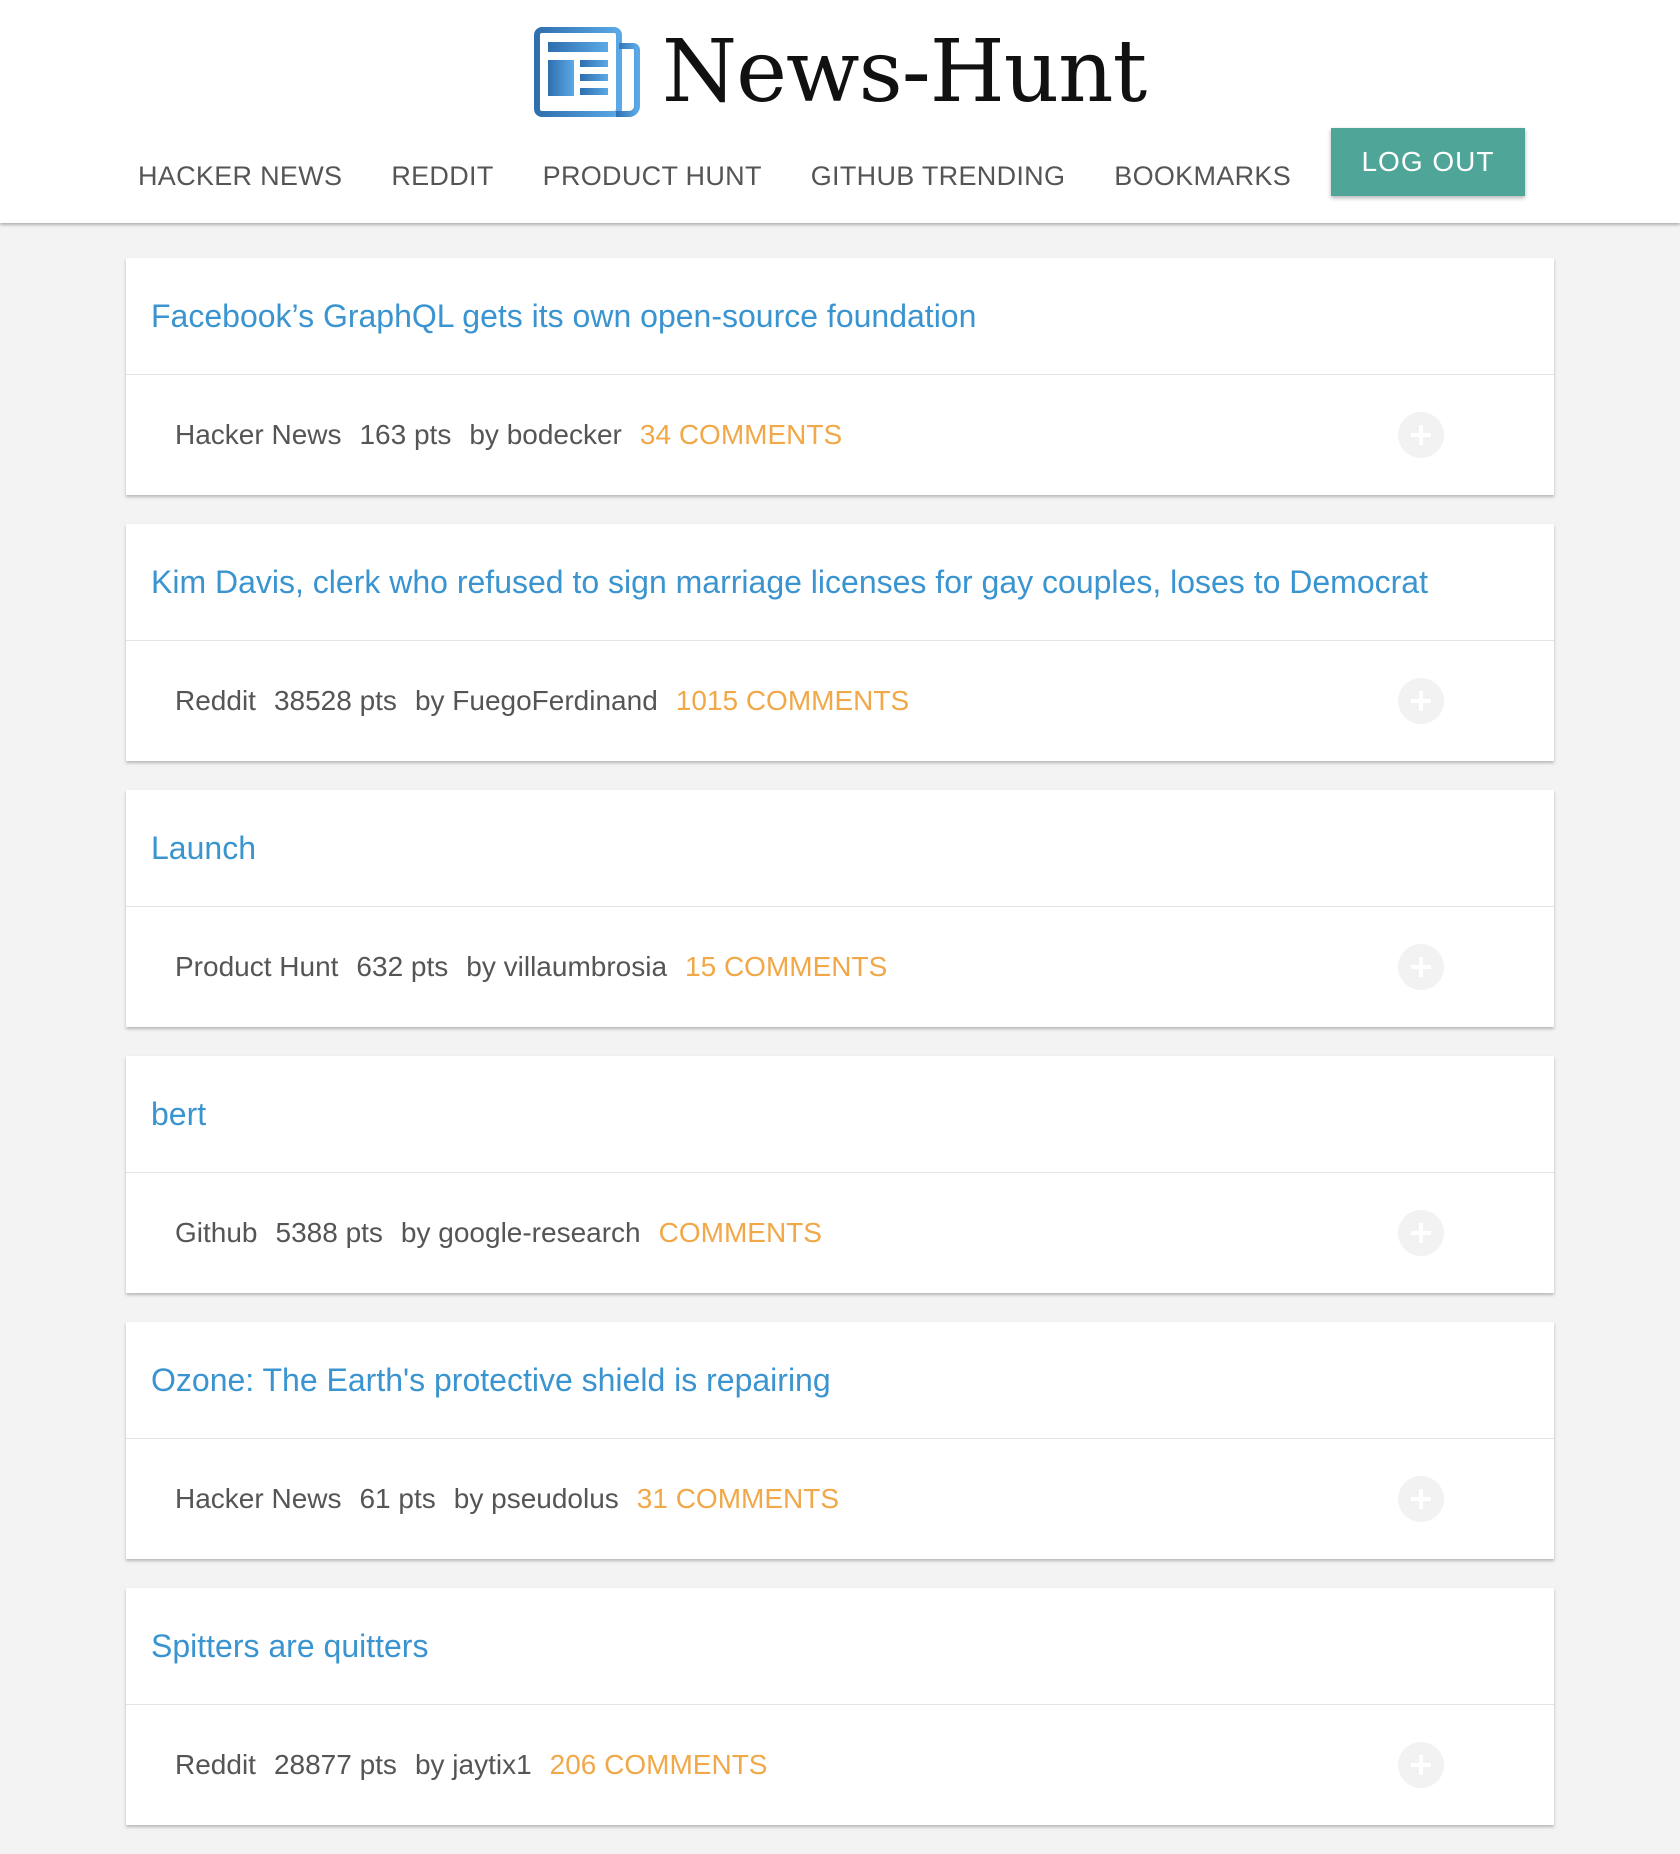 The width and height of the screenshot is (1680, 1854). Describe the element at coordinates (840, 1646) in the screenshot. I see `story-title-area: Spitters are quitters` at that location.